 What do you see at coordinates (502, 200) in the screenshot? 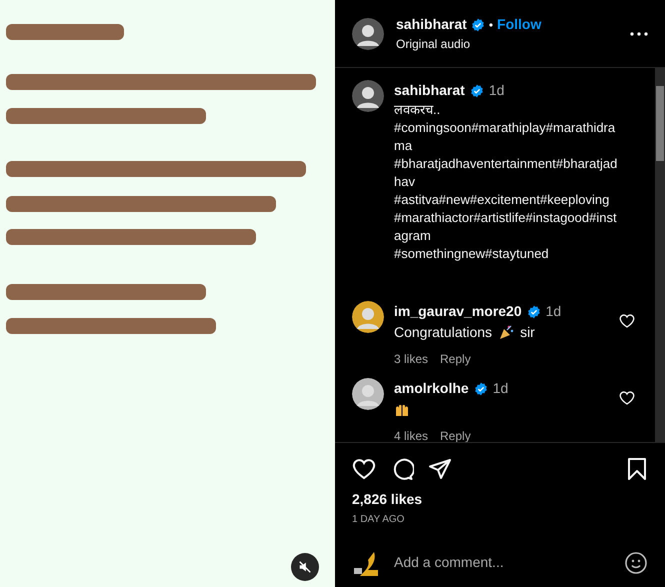
I see `caption-line: #astitva#new#excitement#keeploving` at bounding box center [502, 200].